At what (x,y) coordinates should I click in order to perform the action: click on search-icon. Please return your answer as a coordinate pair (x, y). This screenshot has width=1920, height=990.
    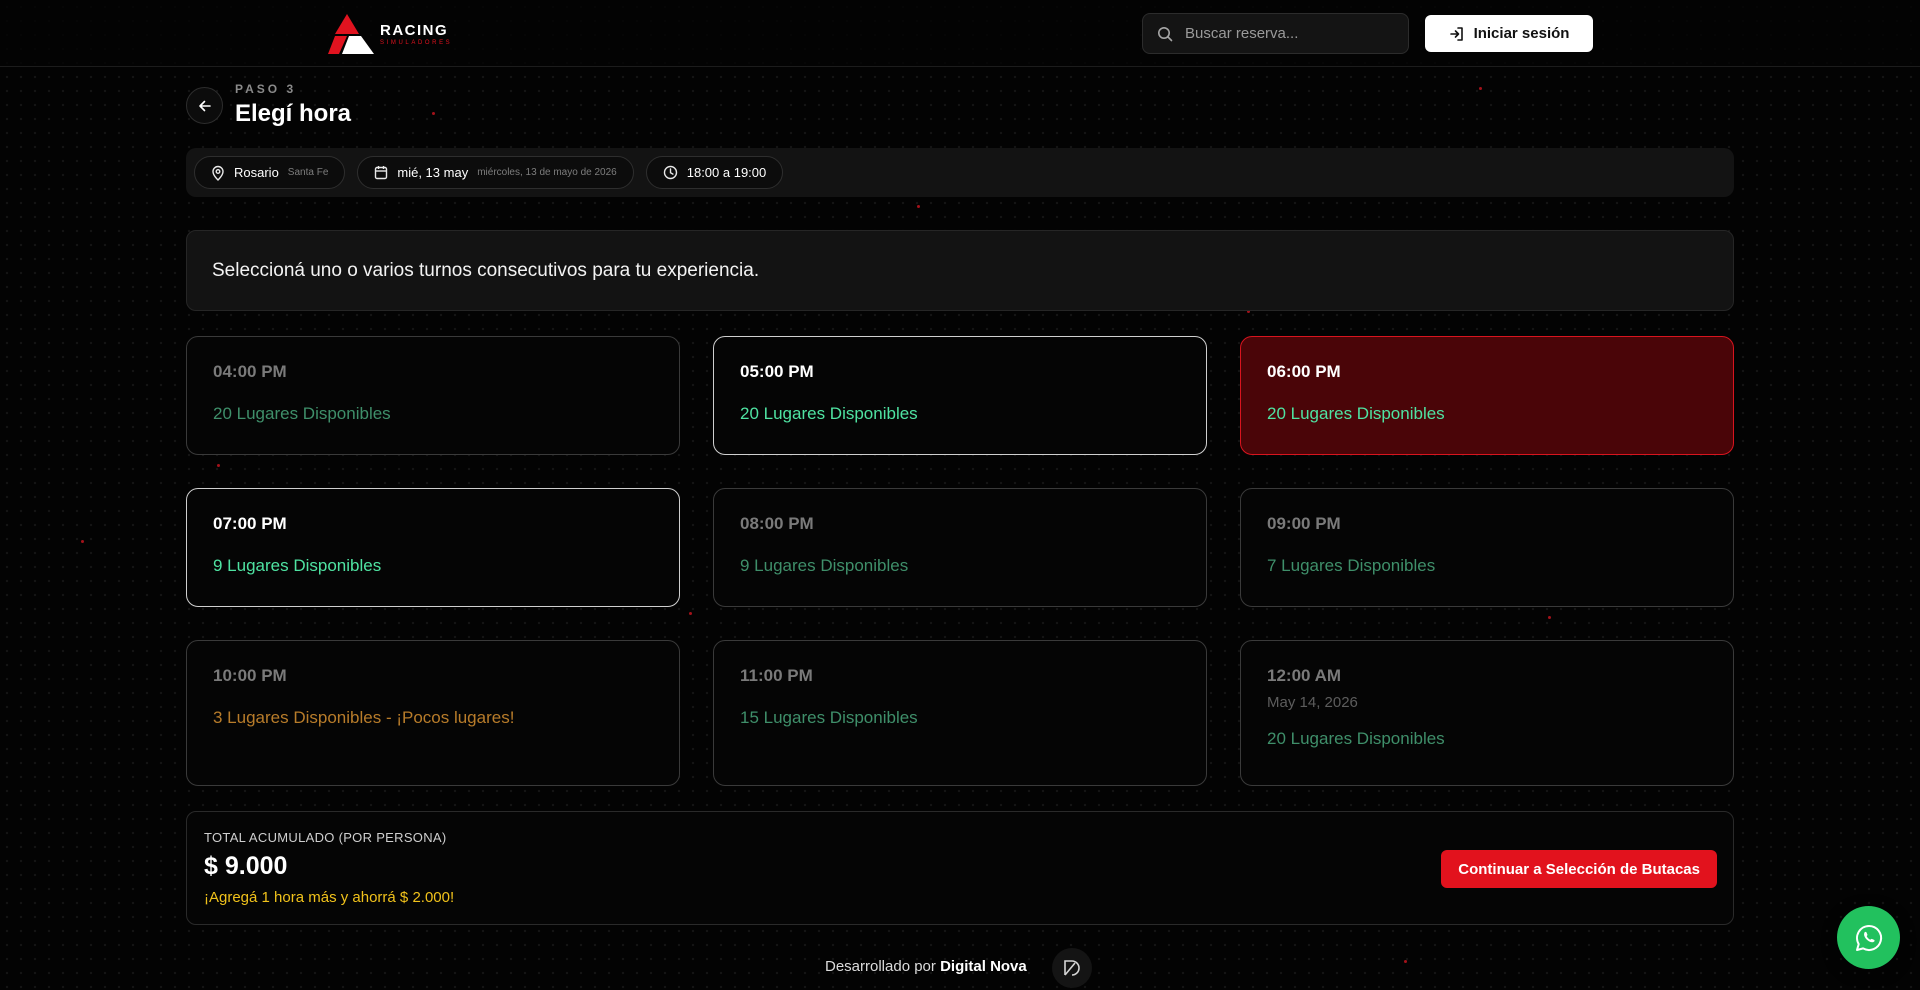
    Looking at the image, I should click on (1165, 33).